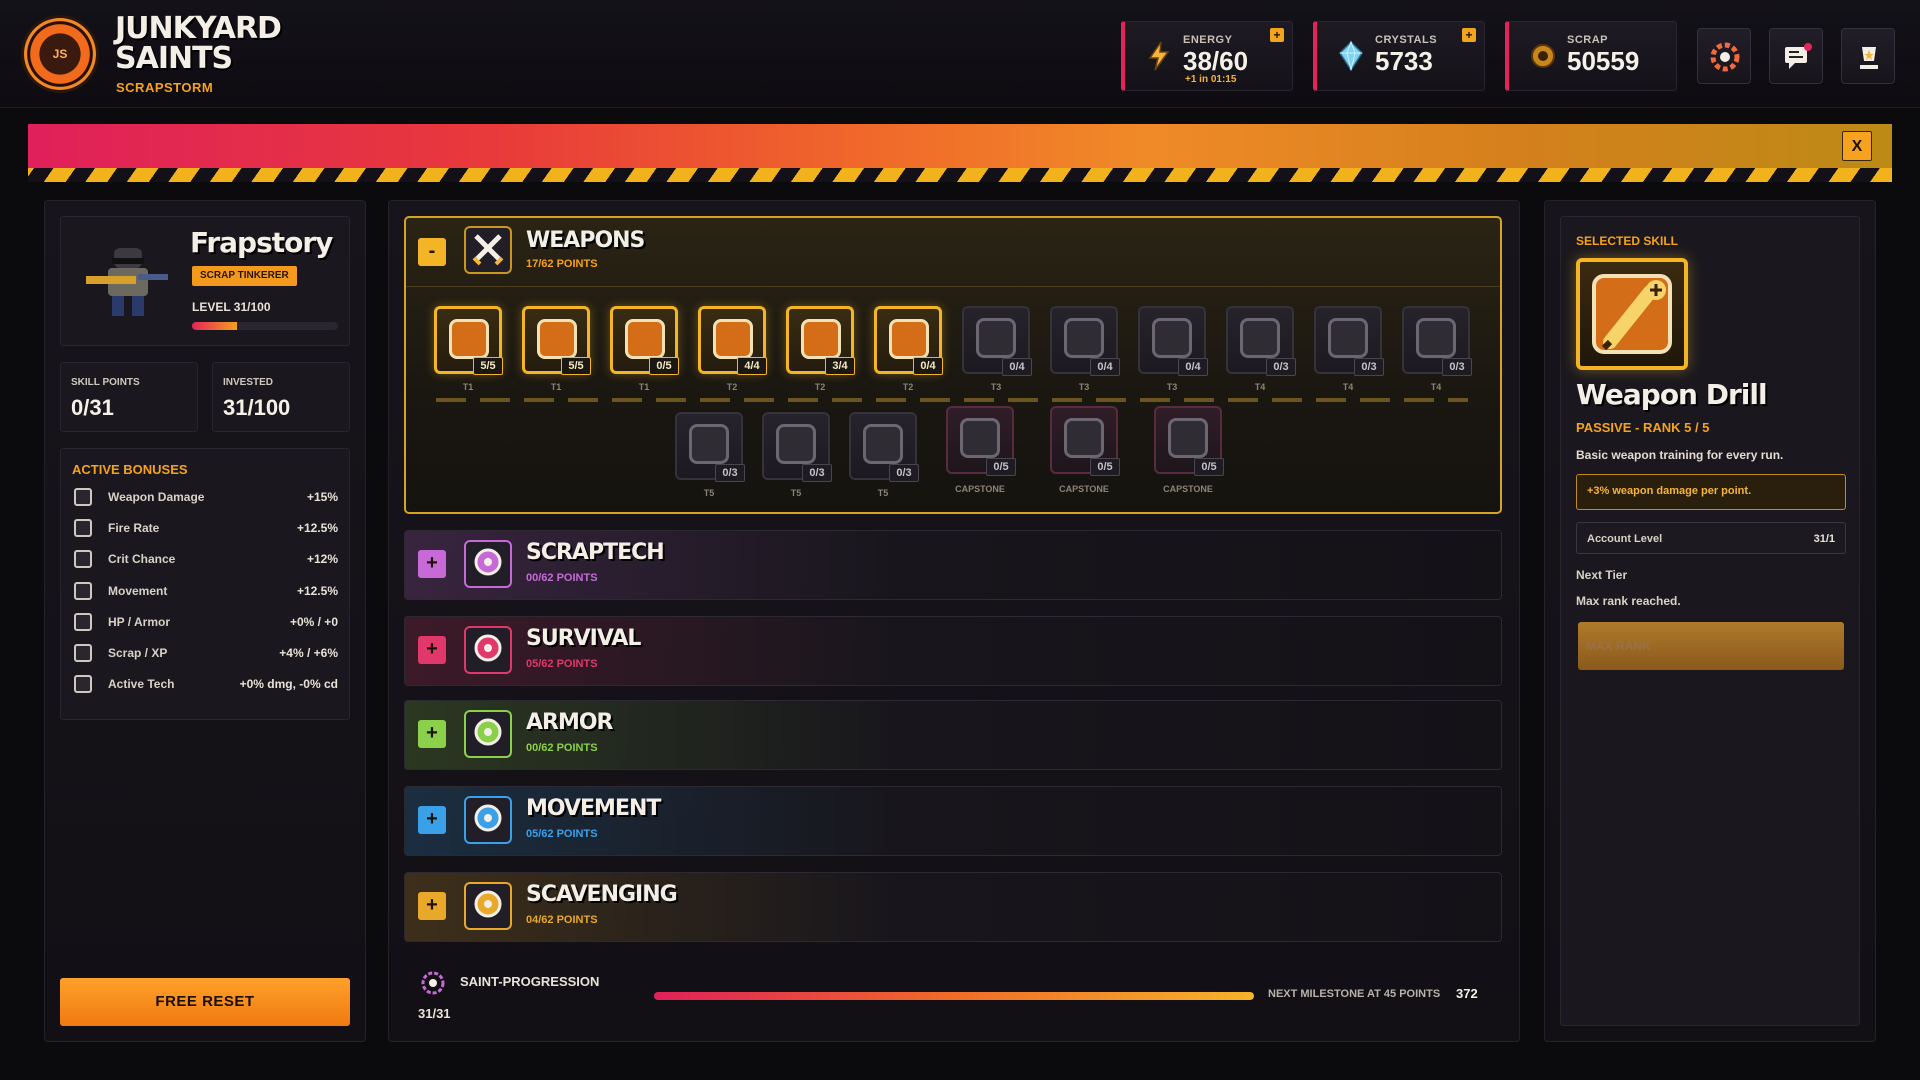 This screenshot has width=1920, height=1080. Describe the element at coordinates (1404, 61) in the screenshot. I see `crystals-value: 5733` at that location.